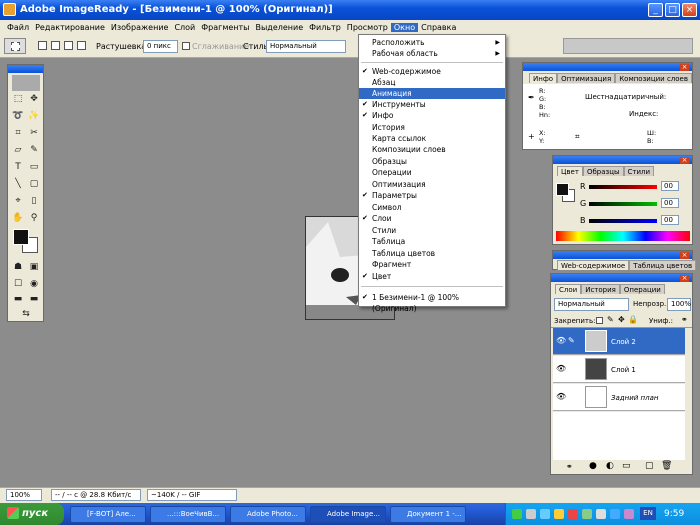 The width and height of the screenshot is (700, 525). What do you see at coordinates (561, 340) in the screenshot?
I see `eye-icon: 👁` at bounding box center [561, 340].